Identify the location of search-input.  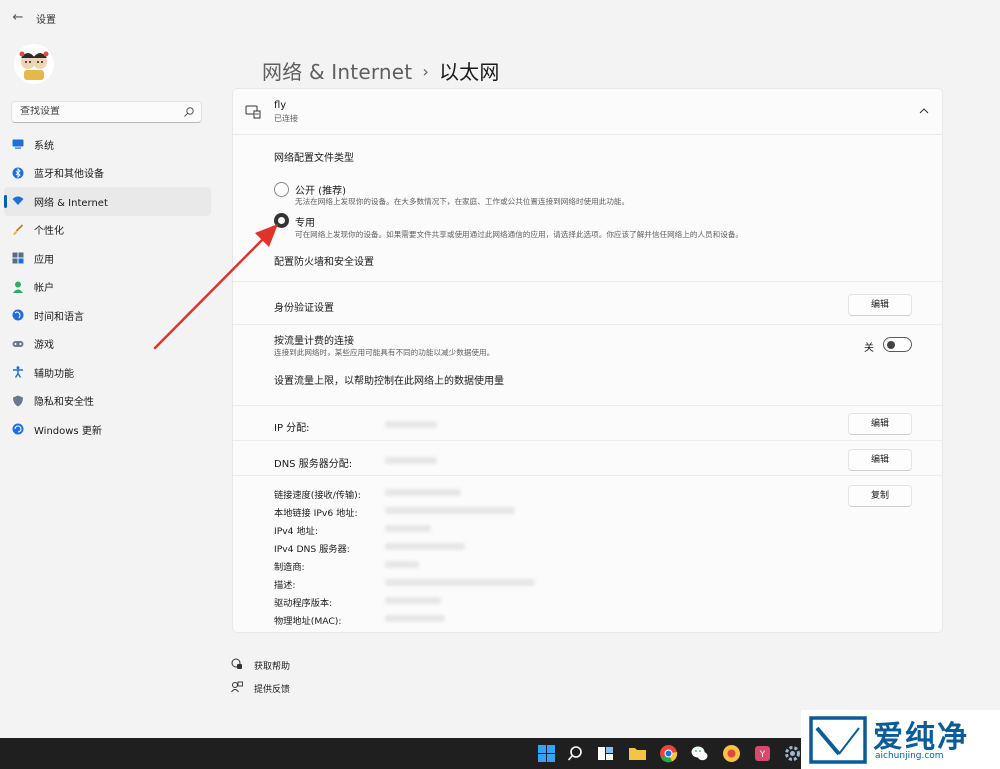
(100, 111).